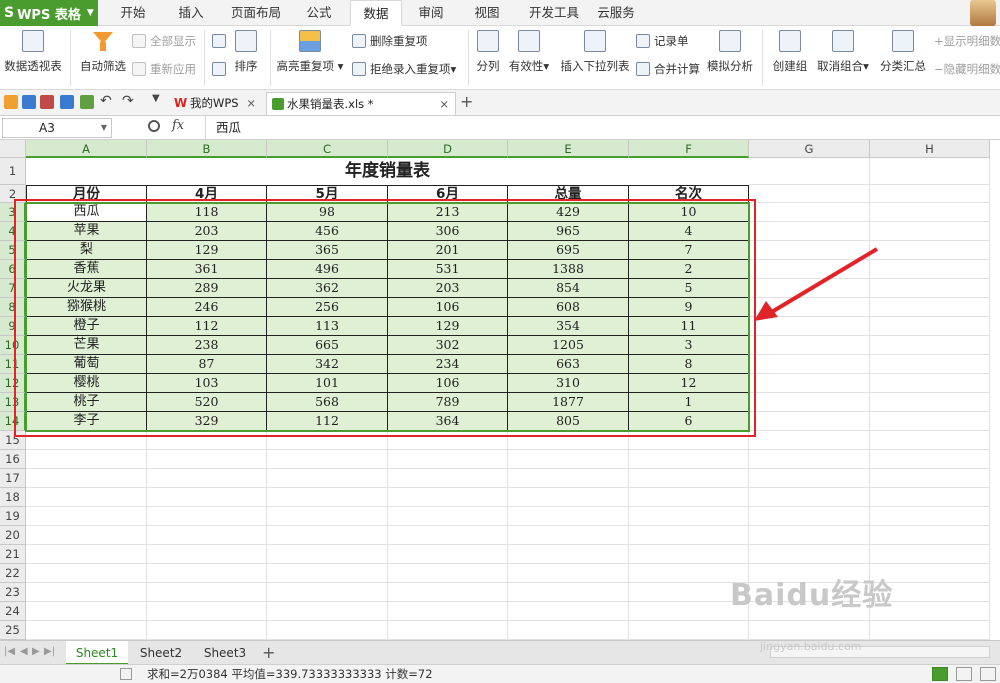 The height and width of the screenshot is (683, 1000). What do you see at coordinates (488, 50) in the screenshot?
I see `split-column-button: 分列` at bounding box center [488, 50].